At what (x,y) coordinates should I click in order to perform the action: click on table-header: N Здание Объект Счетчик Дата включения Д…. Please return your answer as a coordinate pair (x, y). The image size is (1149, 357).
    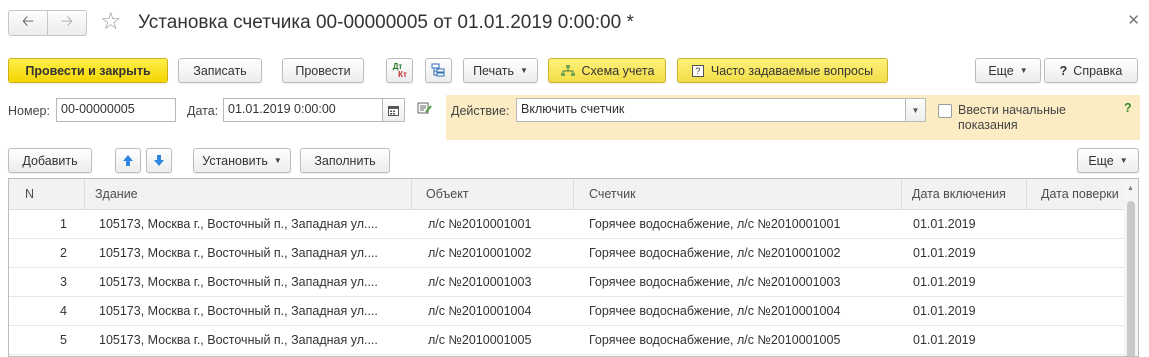
    Looking at the image, I should click on (573, 194).